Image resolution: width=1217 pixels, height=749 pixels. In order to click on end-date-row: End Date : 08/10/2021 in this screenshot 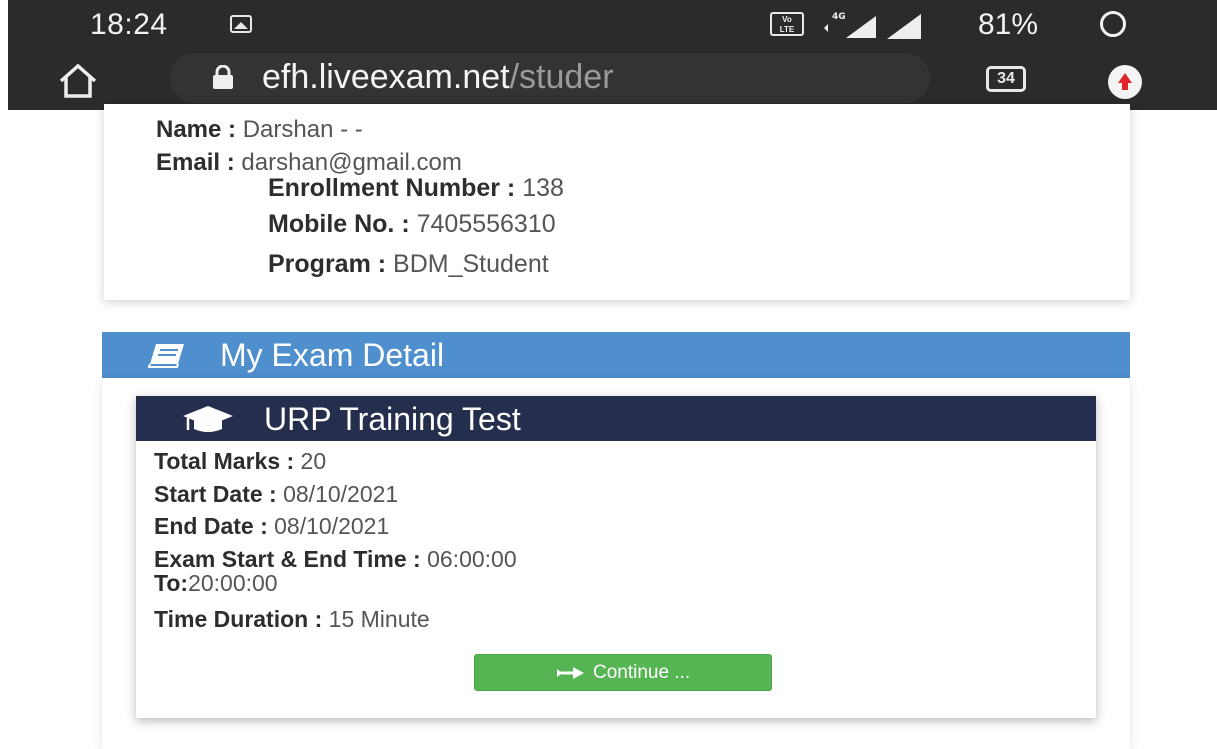, I will do `click(272, 526)`.